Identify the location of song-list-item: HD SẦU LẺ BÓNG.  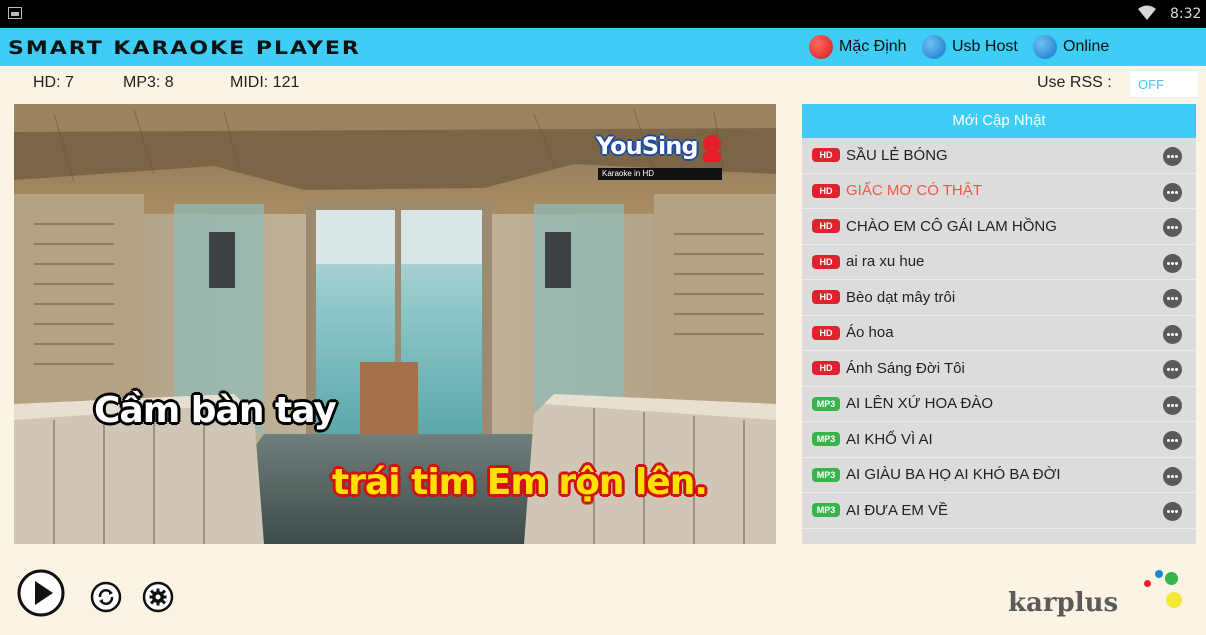
(999, 156).